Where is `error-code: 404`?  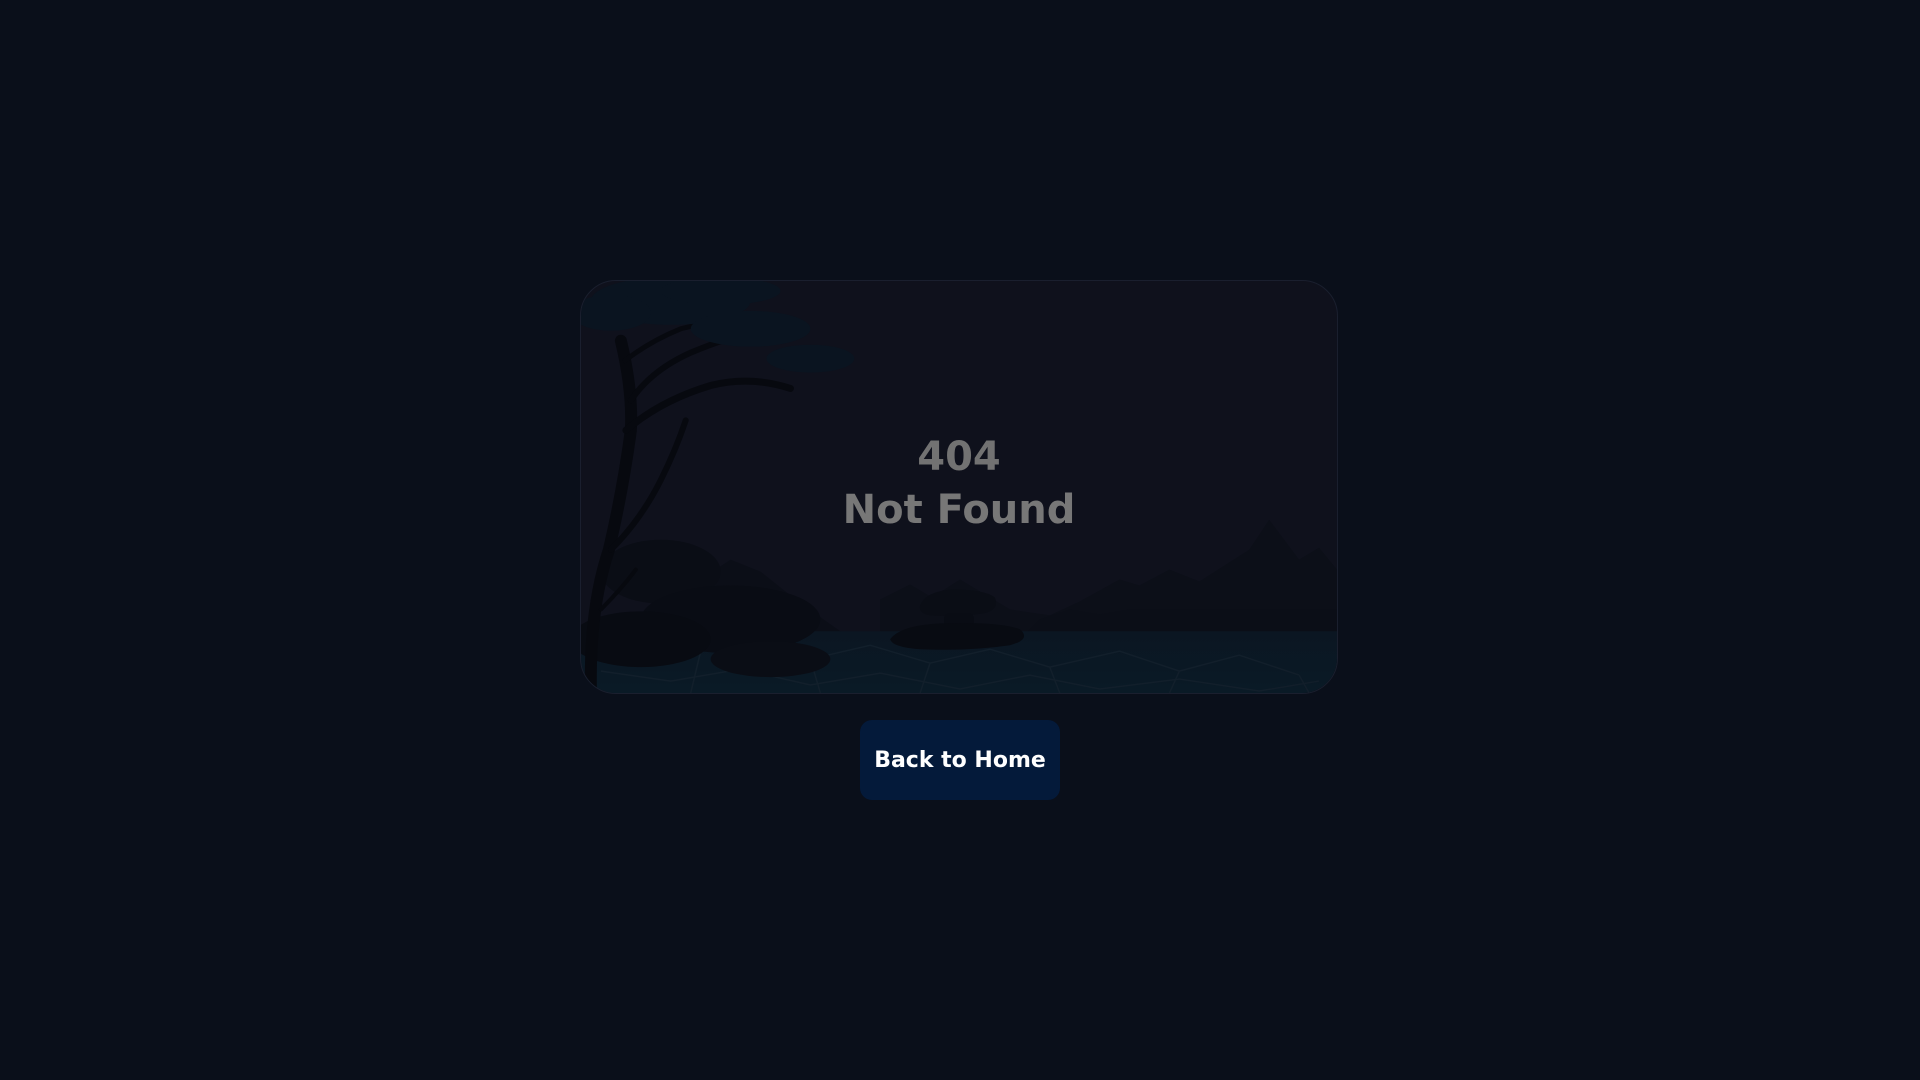
error-code: 404 is located at coordinates (959, 457).